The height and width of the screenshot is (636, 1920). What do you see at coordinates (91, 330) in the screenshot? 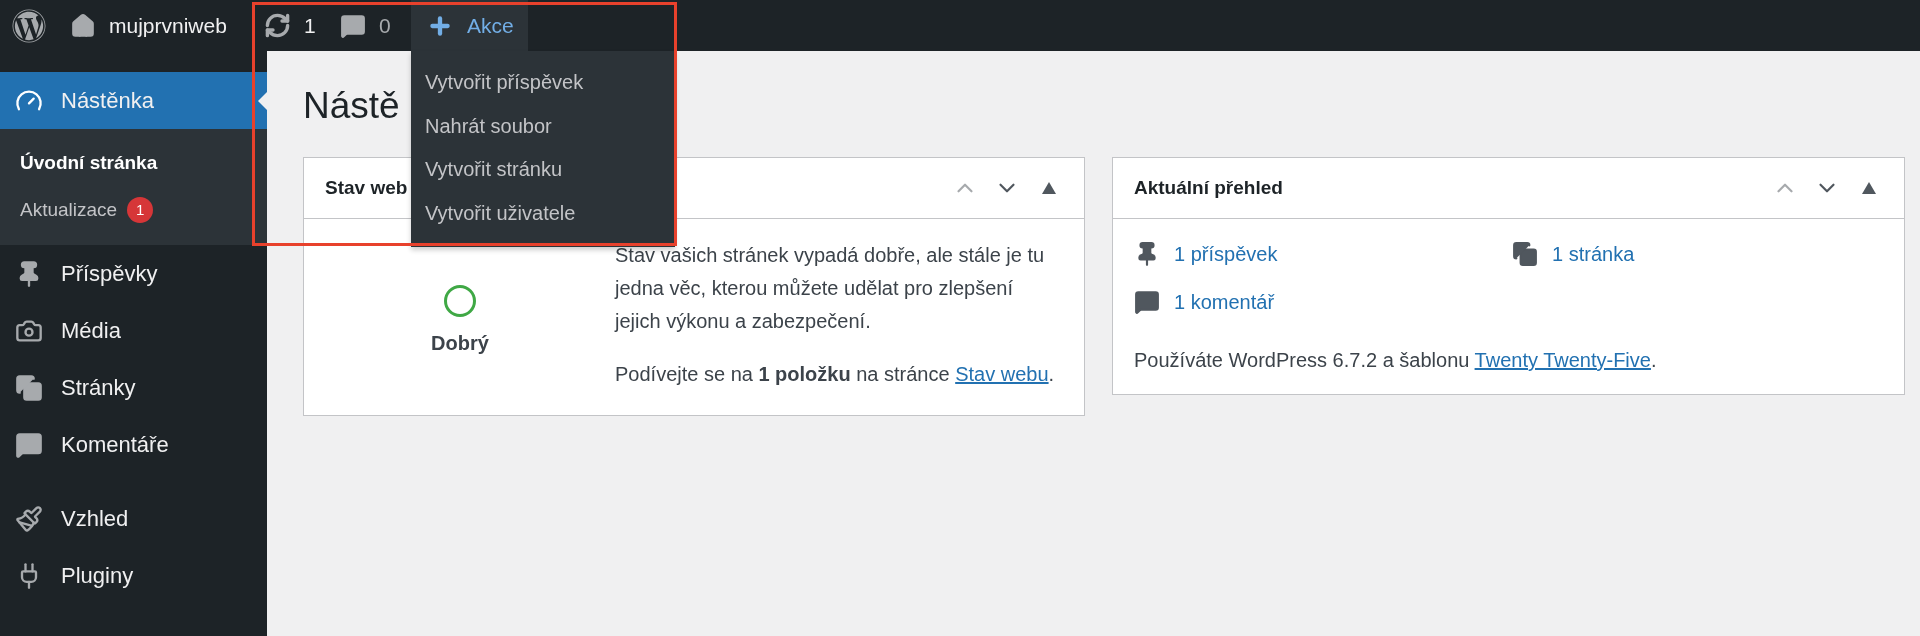
I see `sidebar-label: Média` at bounding box center [91, 330].